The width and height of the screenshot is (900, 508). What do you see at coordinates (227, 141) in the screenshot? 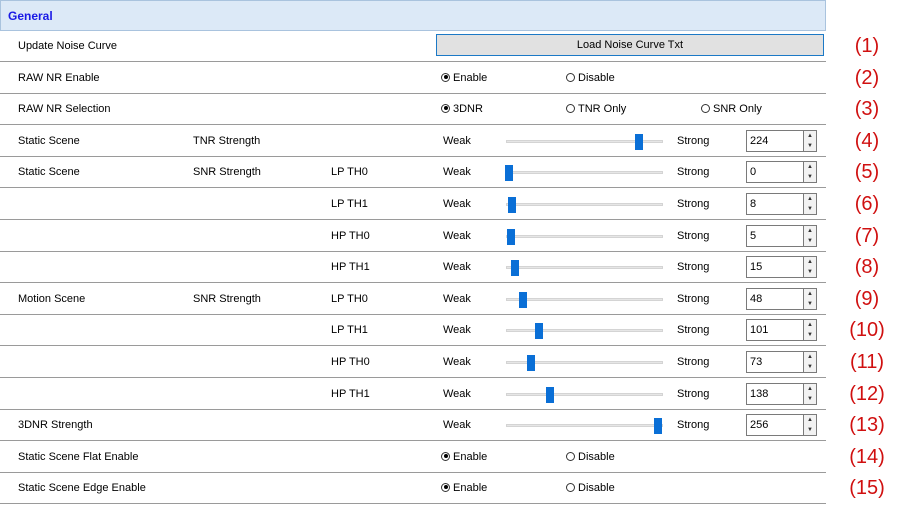
I see `row-sublabel: TNR Strength` at bounding box center [227, 141].